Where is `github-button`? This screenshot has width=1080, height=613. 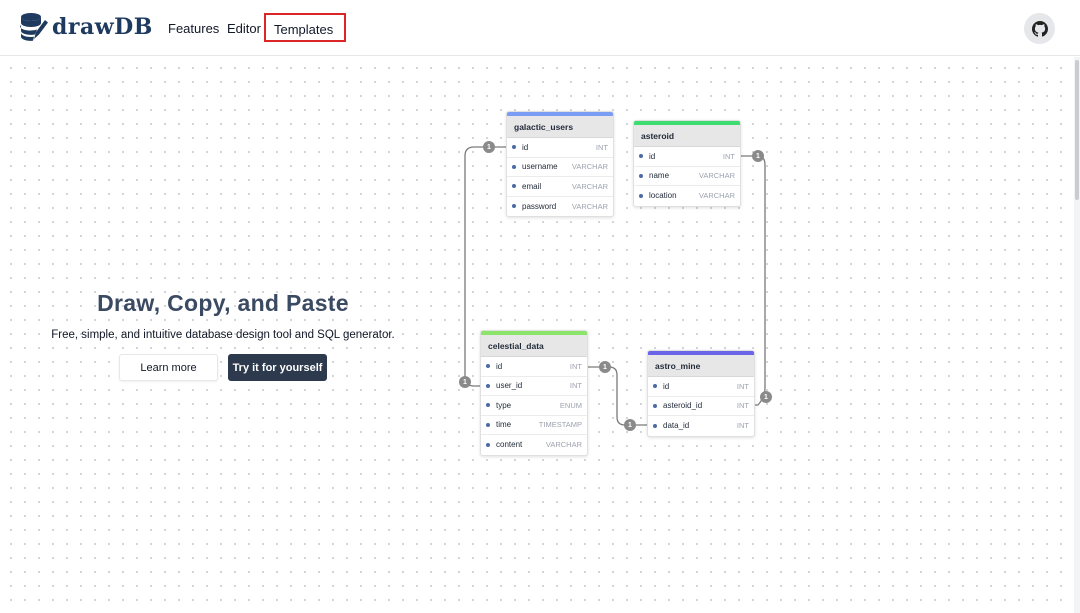 github-button is located at coordinates (1039, 28).